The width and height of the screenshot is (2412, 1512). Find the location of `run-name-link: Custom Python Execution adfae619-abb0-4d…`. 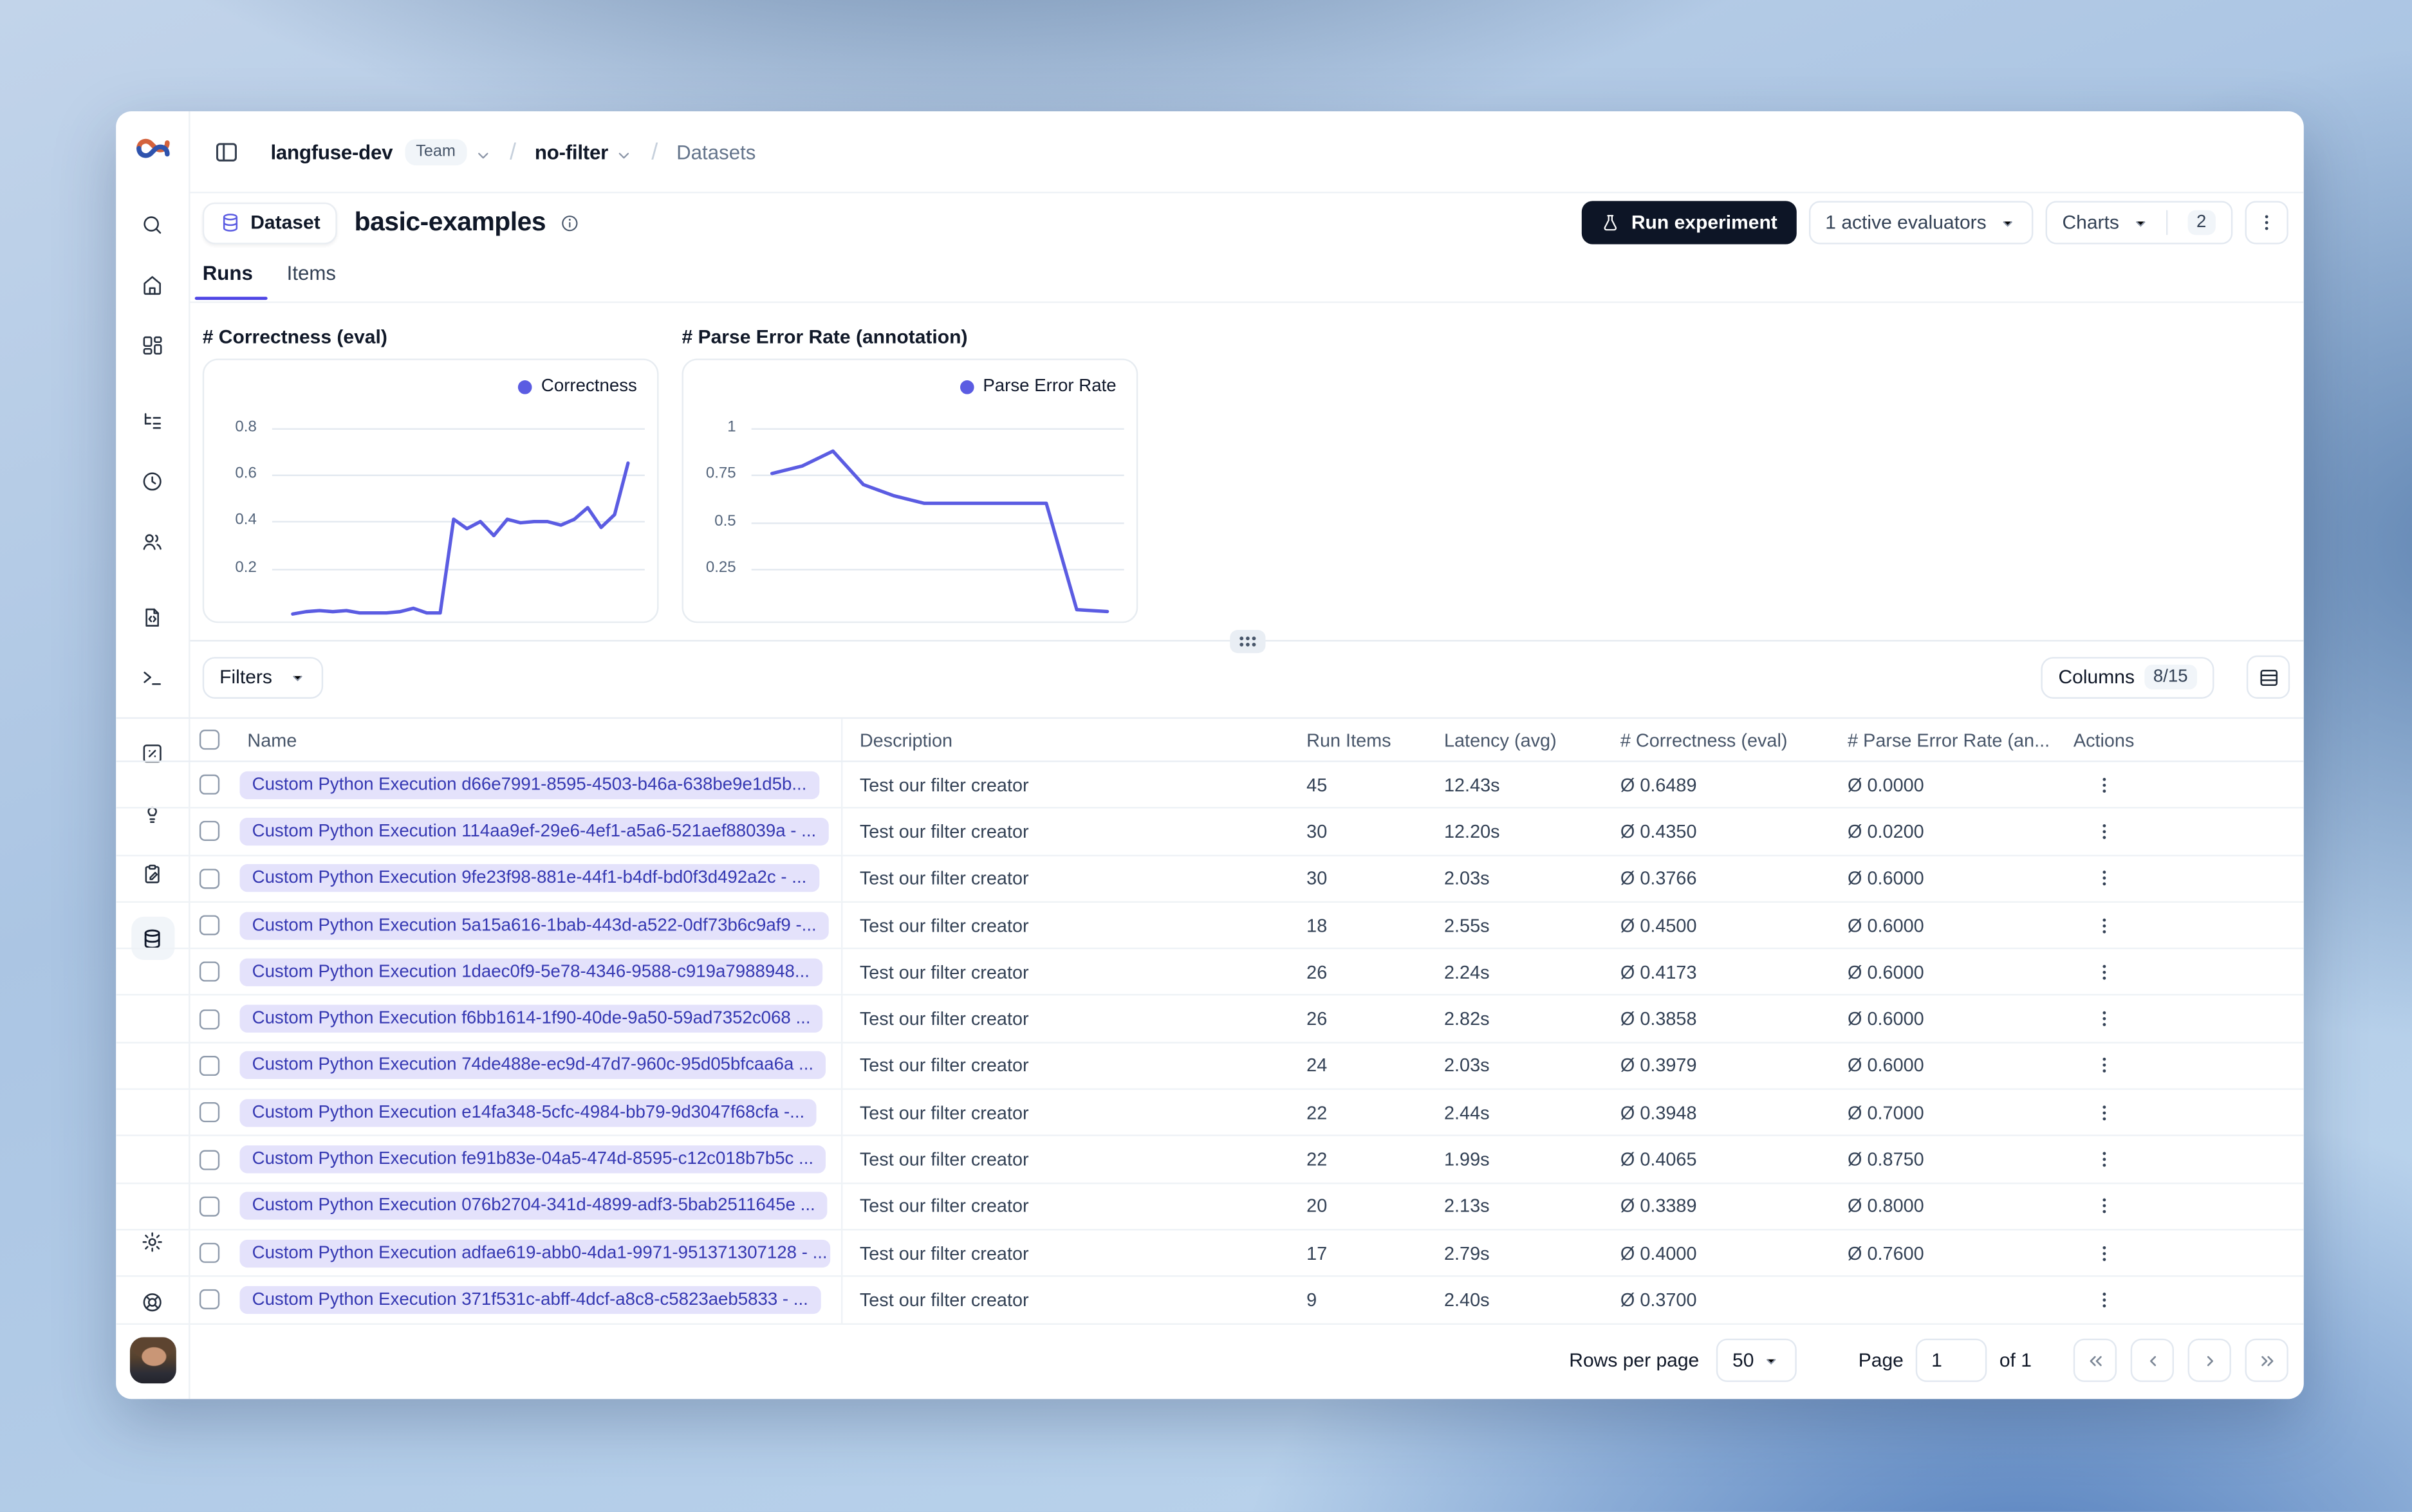

run-name-link: Custom Python Execution adfae619-abb0-4d… is located at coordinates (535, 1253).